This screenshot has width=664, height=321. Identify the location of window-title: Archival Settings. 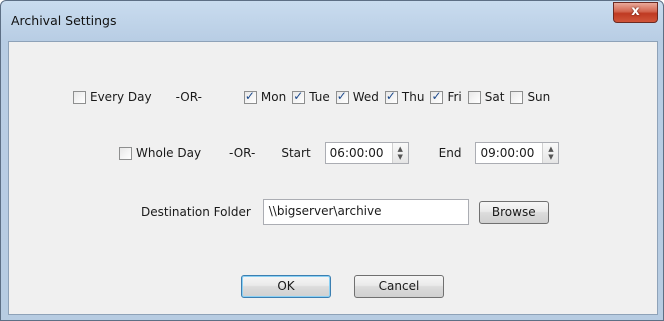
(64, 20).